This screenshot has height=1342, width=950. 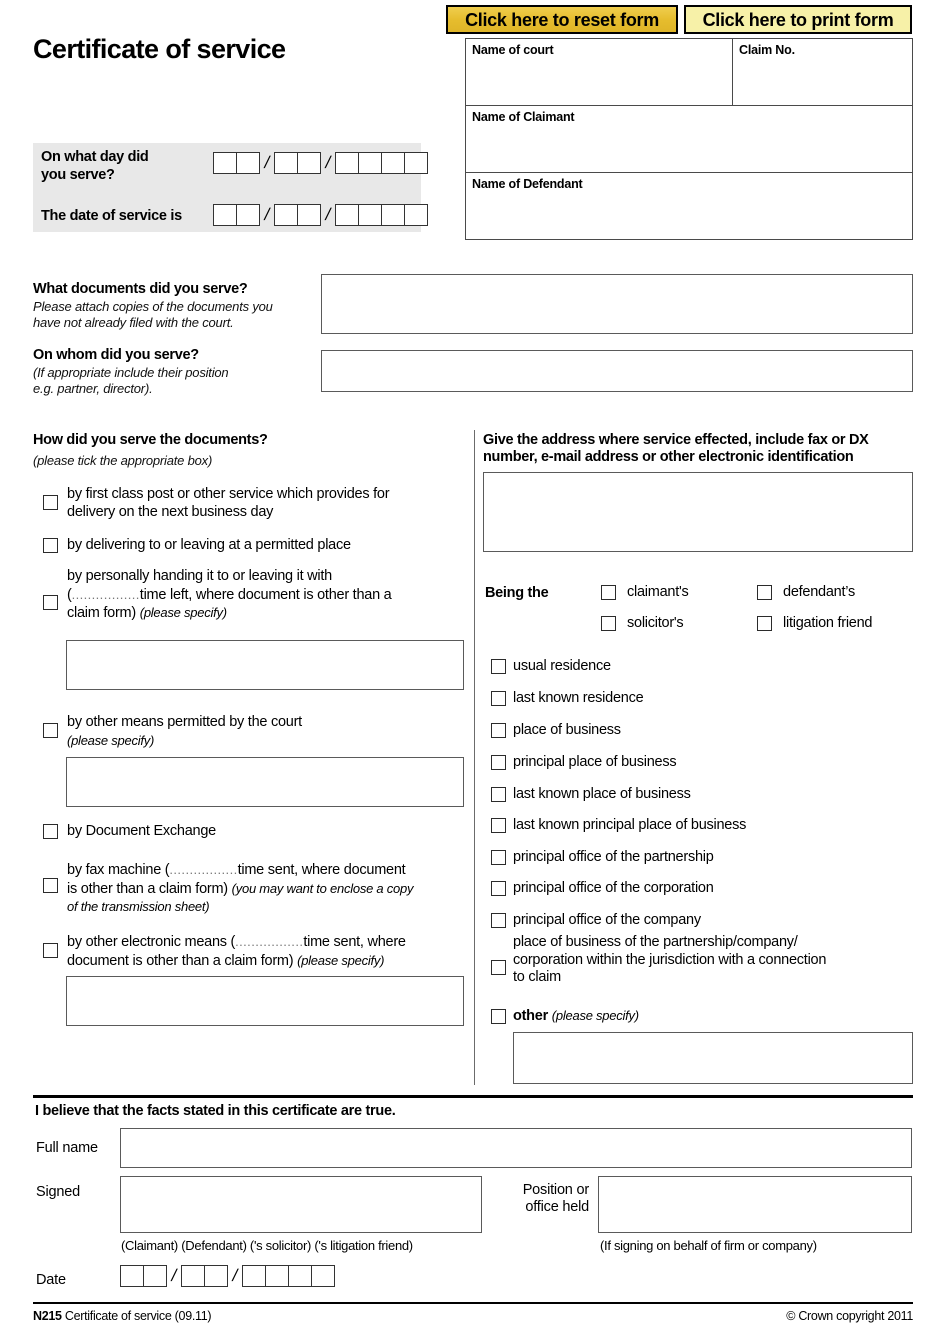 I want to click on label-claimants: claimant's, so click(x=658, y=592).